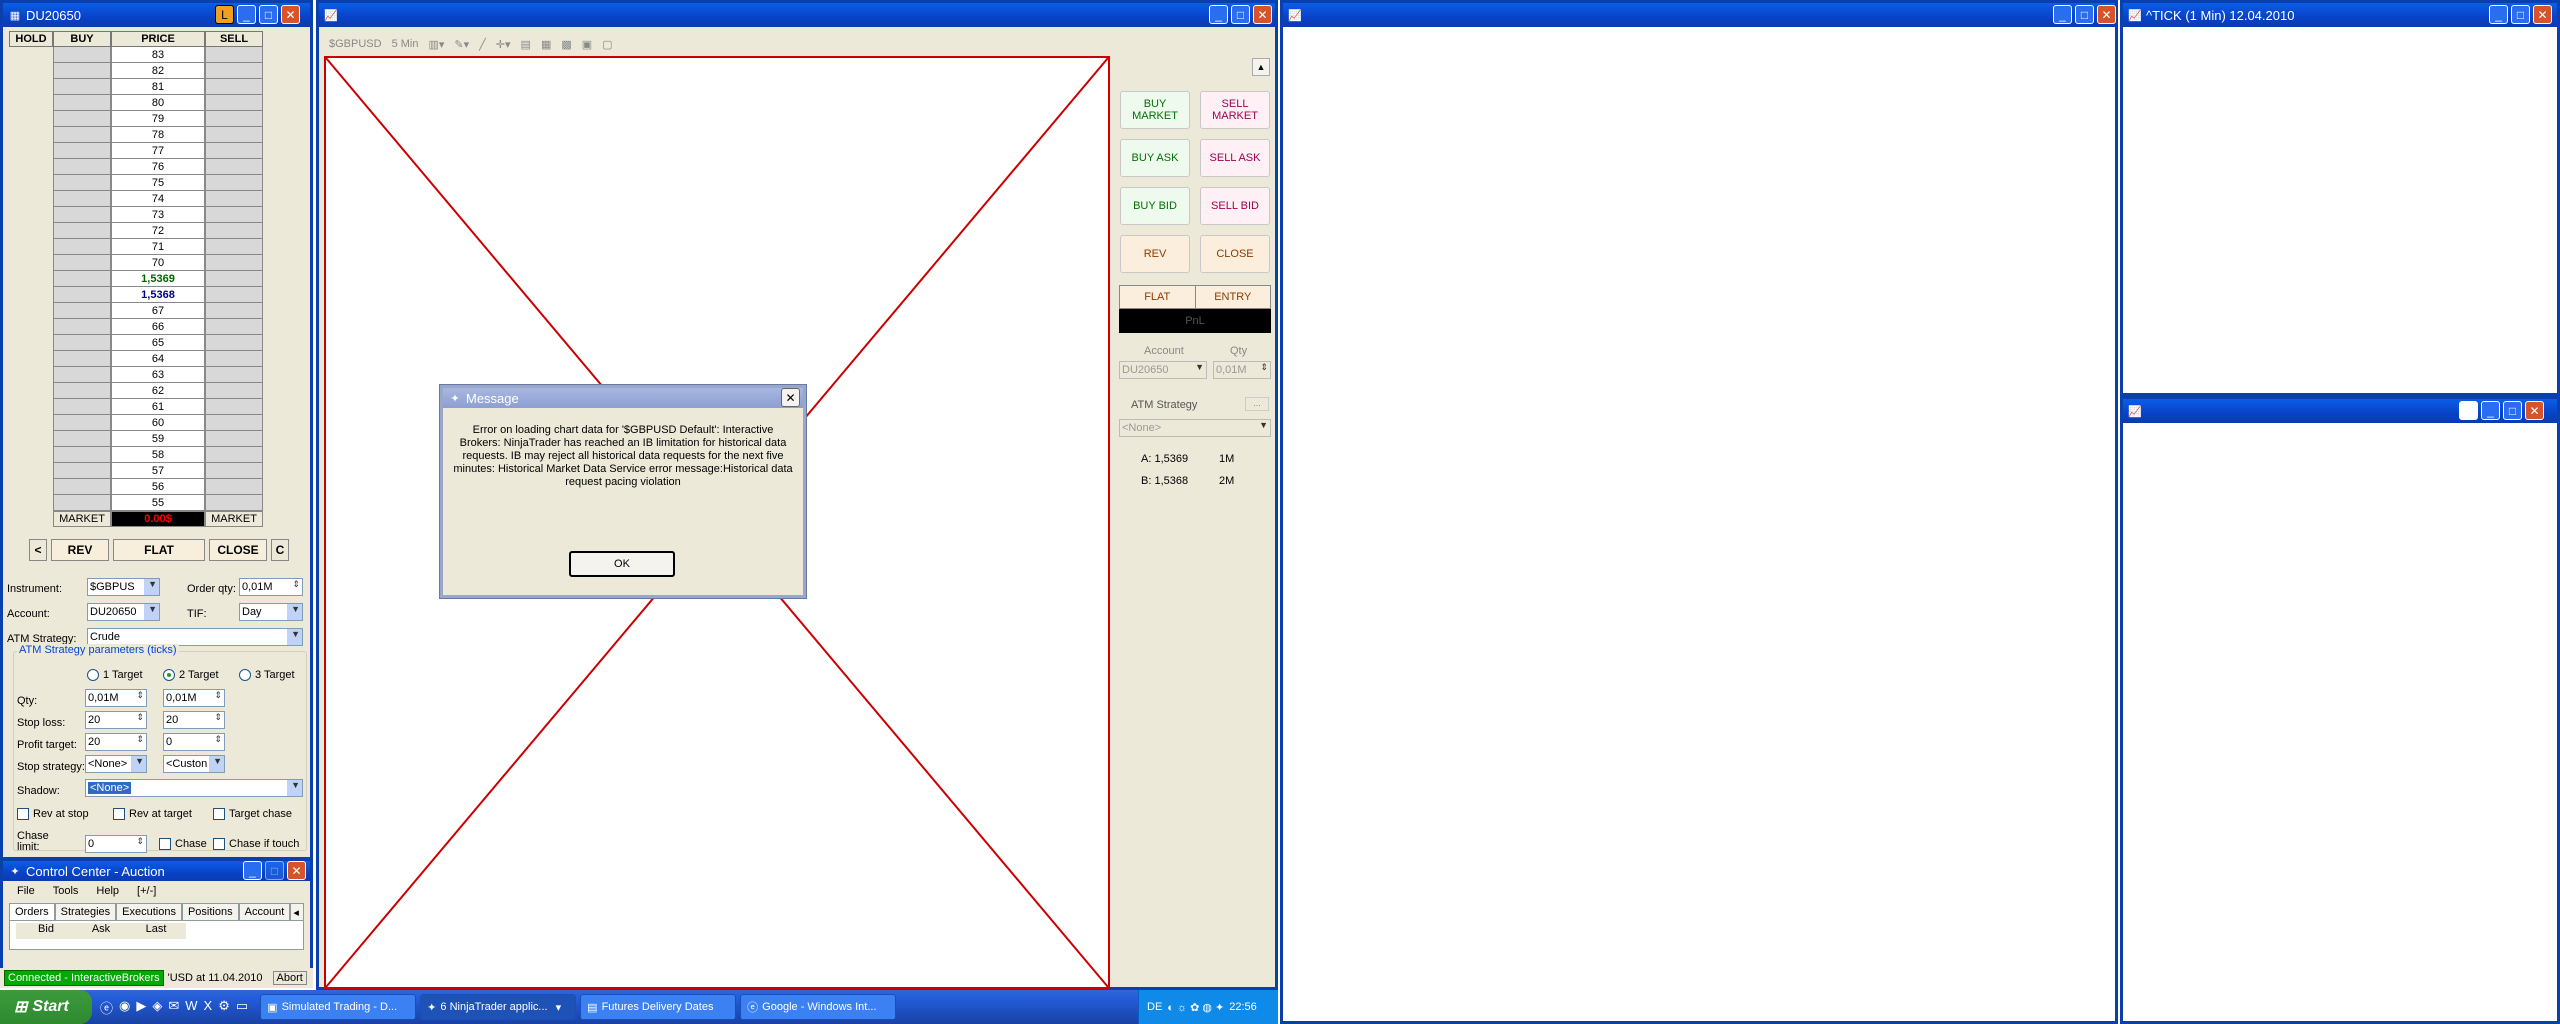 This screenshot has width=2560, height=1024. Describe the element at coordinates (149, 911) in the screenshot. I see `tab-executions: Executions` at that location.